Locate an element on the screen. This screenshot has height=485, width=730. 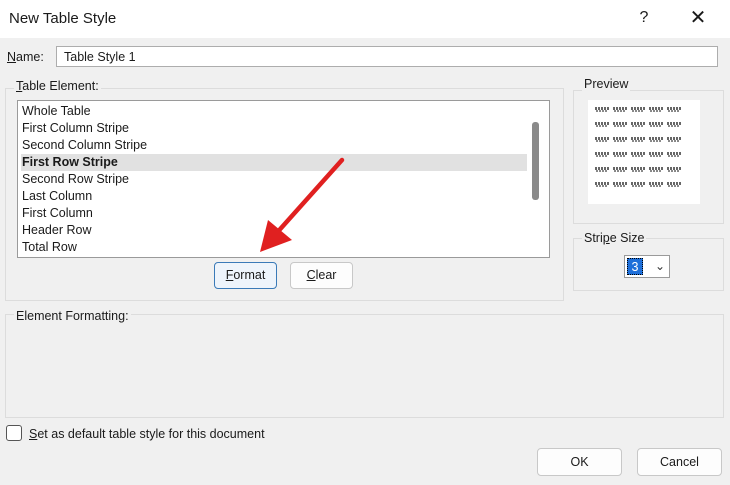
stripe-size-label: Stripe Size is located at coordinates (614, 238).